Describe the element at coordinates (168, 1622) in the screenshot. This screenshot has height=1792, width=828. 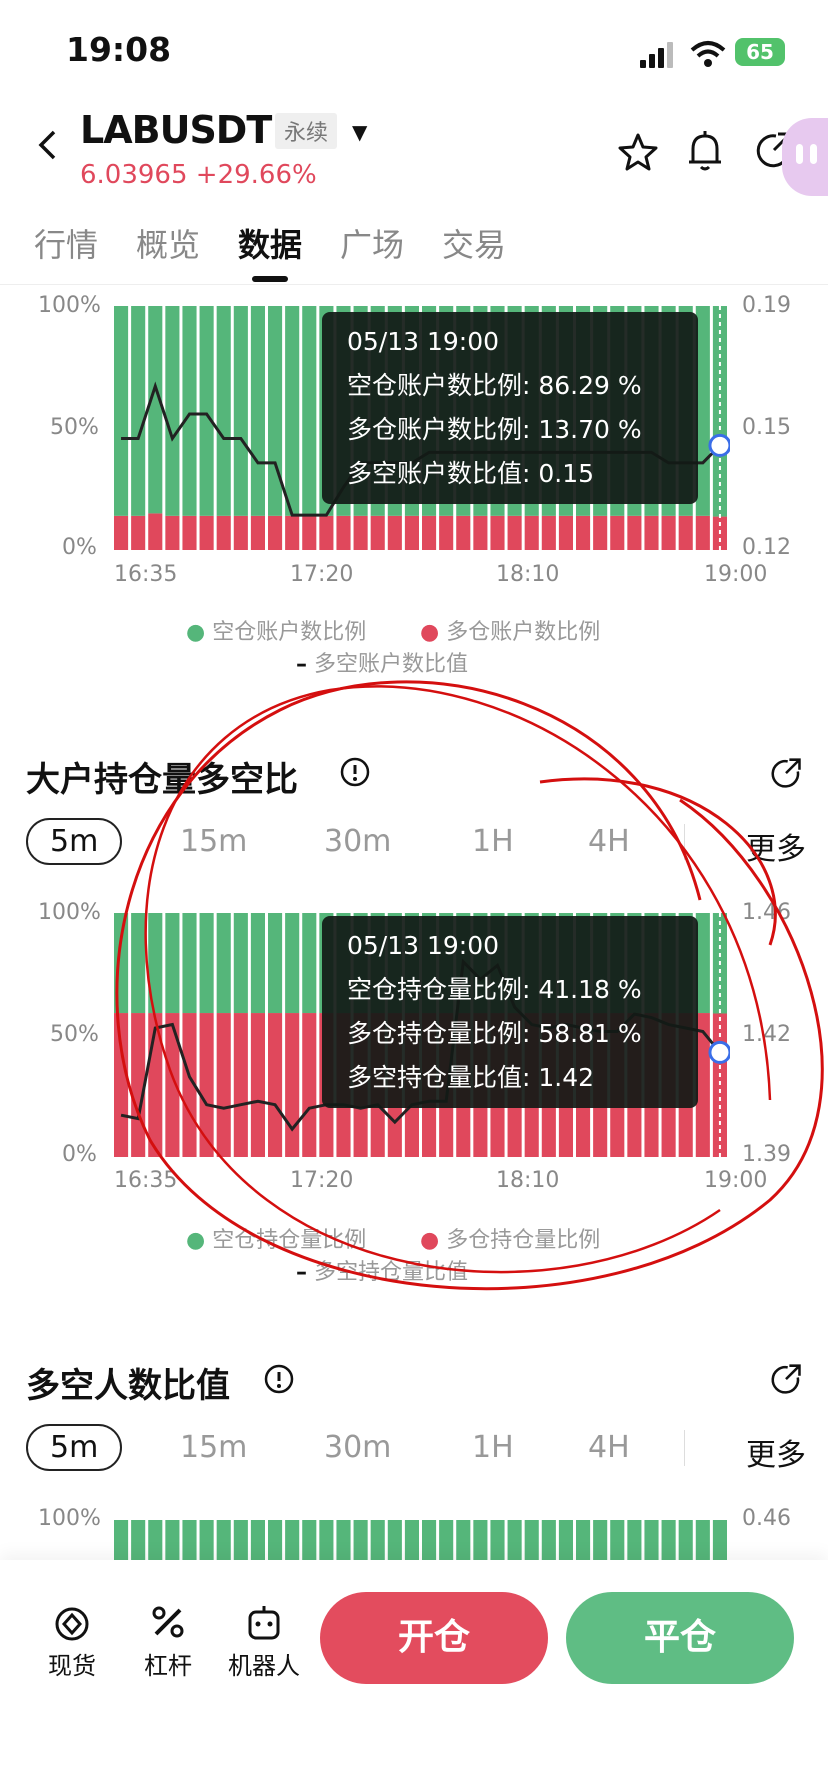
I see `leverage-icon` at that location.